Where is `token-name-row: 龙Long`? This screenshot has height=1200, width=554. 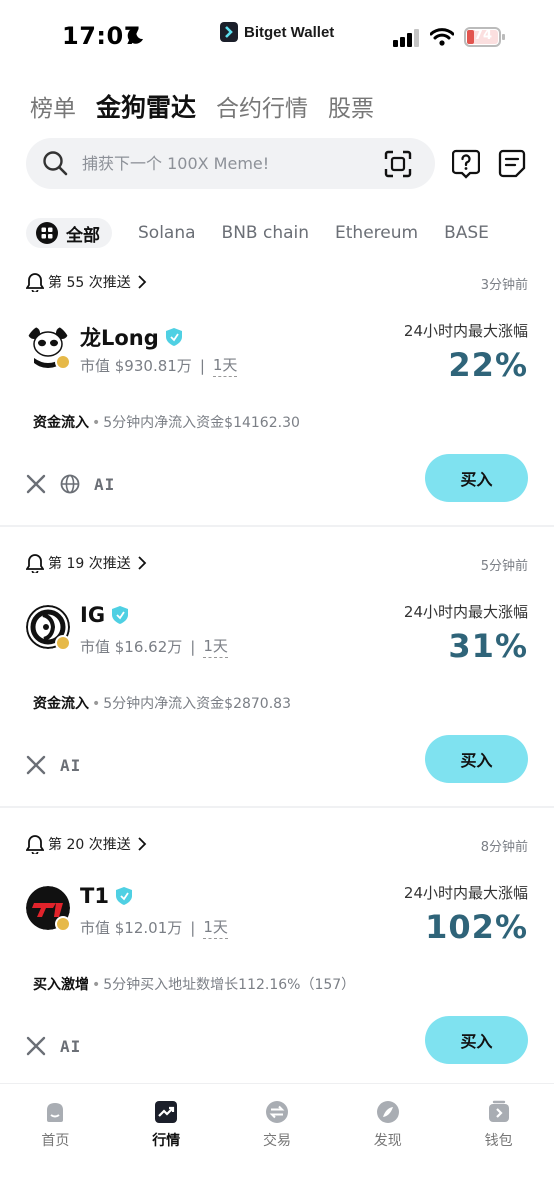
token-name-row: 龙Long is located at coordinates (131, 337).